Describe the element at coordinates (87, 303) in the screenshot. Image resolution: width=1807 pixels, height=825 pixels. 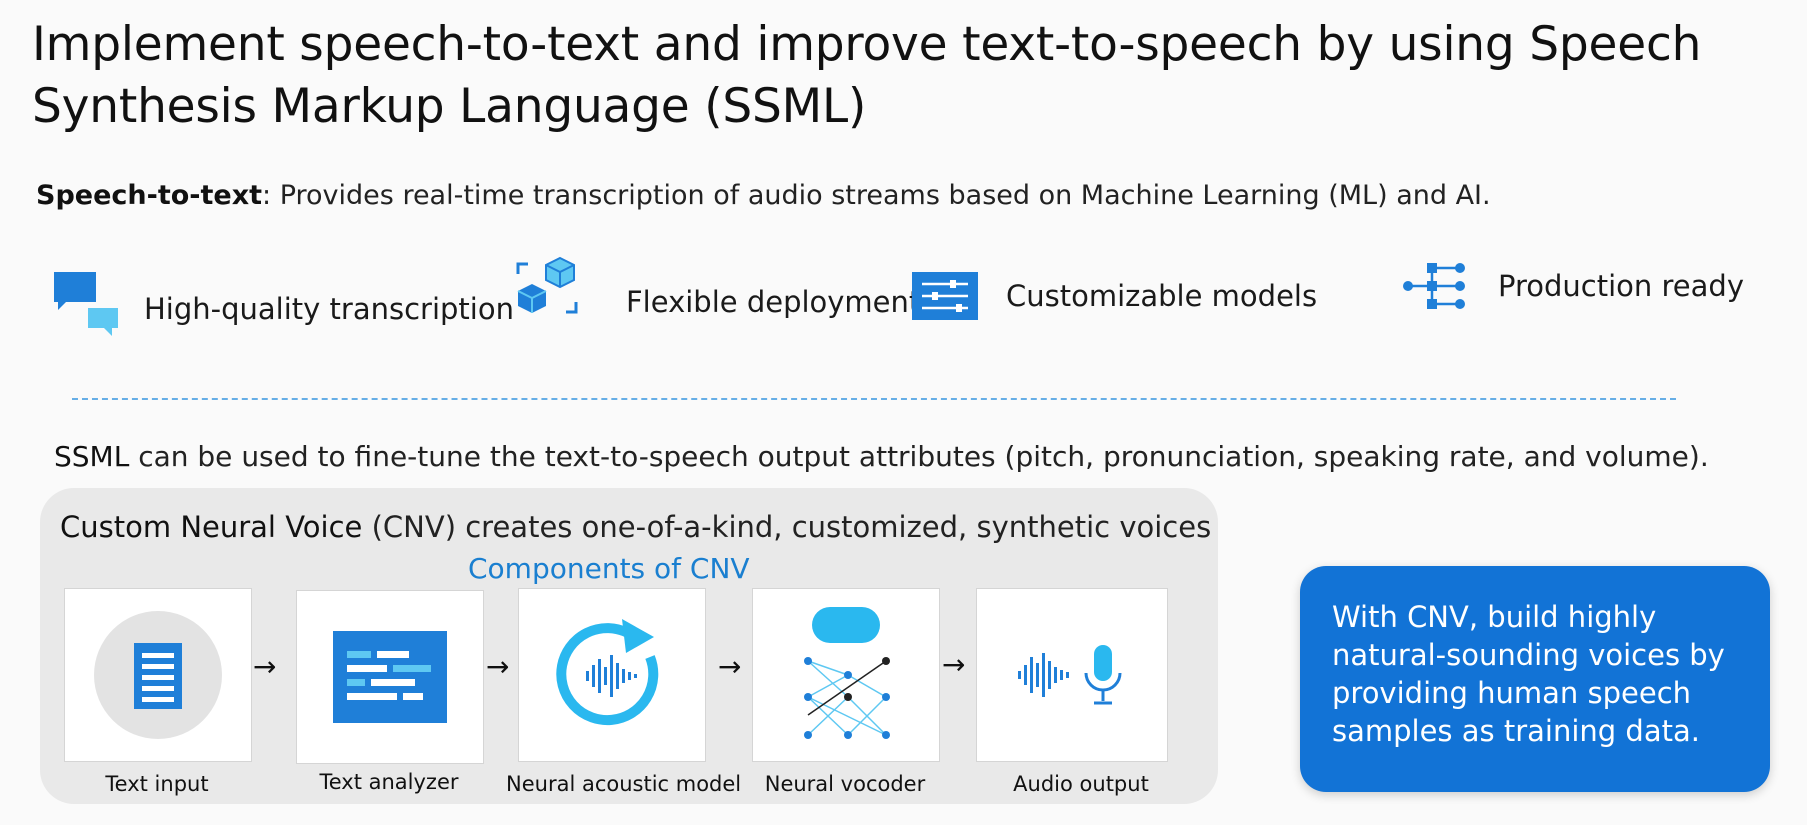
I see `chat-bubbles-icon` at that location.